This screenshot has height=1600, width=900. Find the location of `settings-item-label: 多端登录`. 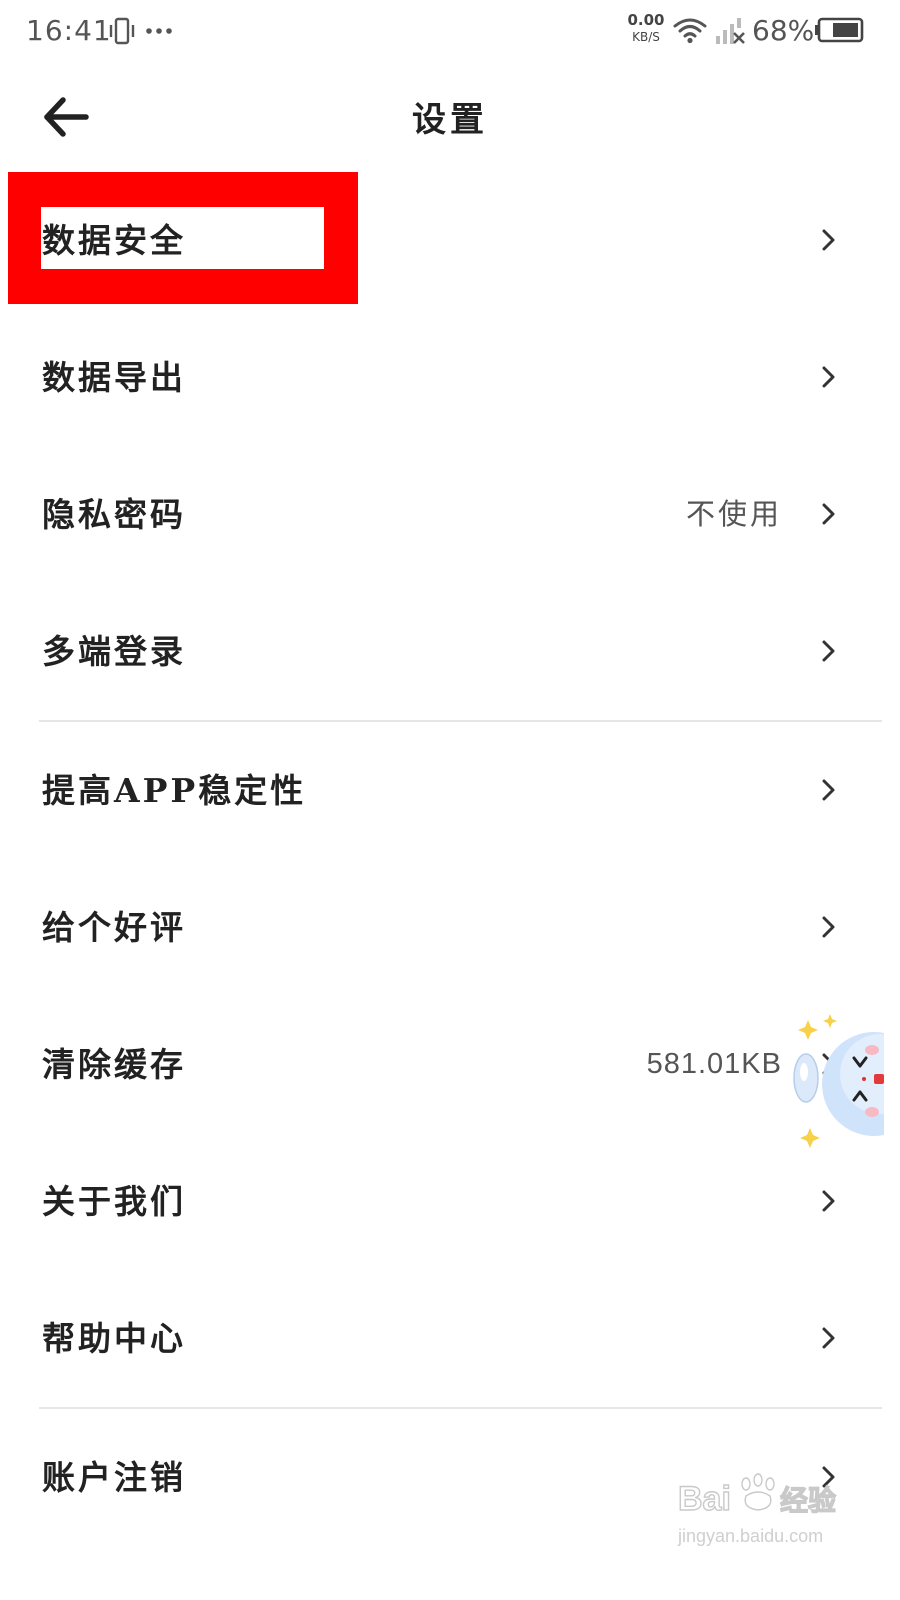

settings-item-label: 多端登录 is located at coordinates (114, 651).